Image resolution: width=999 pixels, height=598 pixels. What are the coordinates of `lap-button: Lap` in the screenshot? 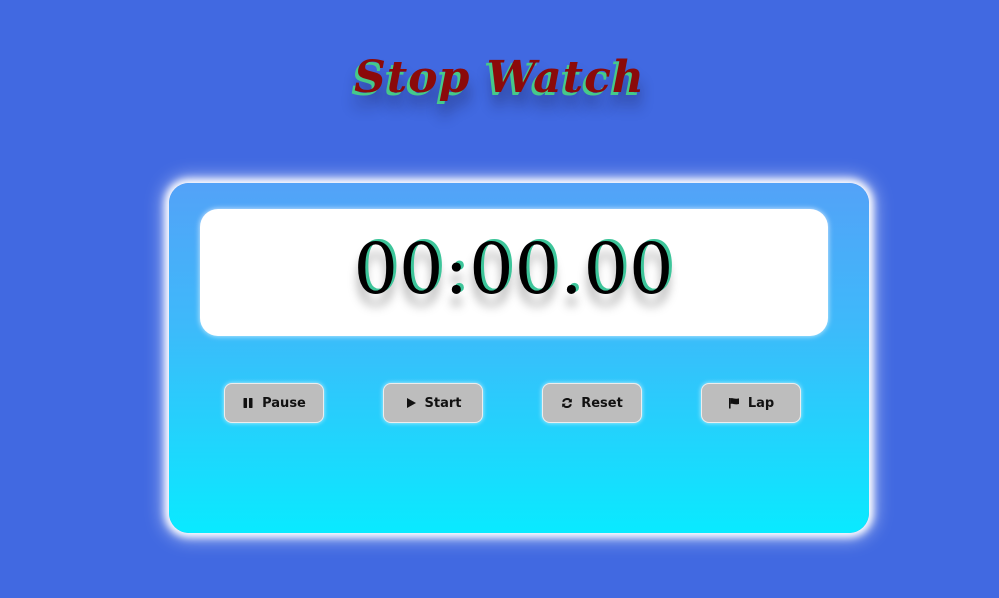 It's located at (751, 403).